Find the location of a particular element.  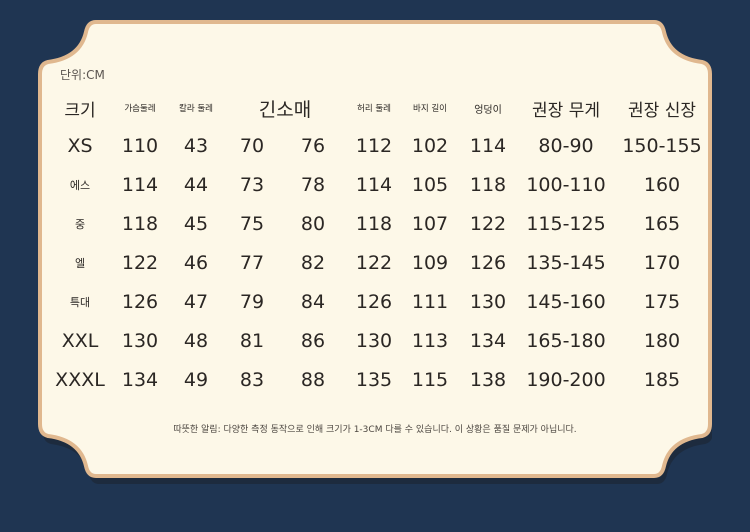

table-row: XXL 130 48 81 86 130 113 134 165-180 180 is located at coordinates (379, 340).